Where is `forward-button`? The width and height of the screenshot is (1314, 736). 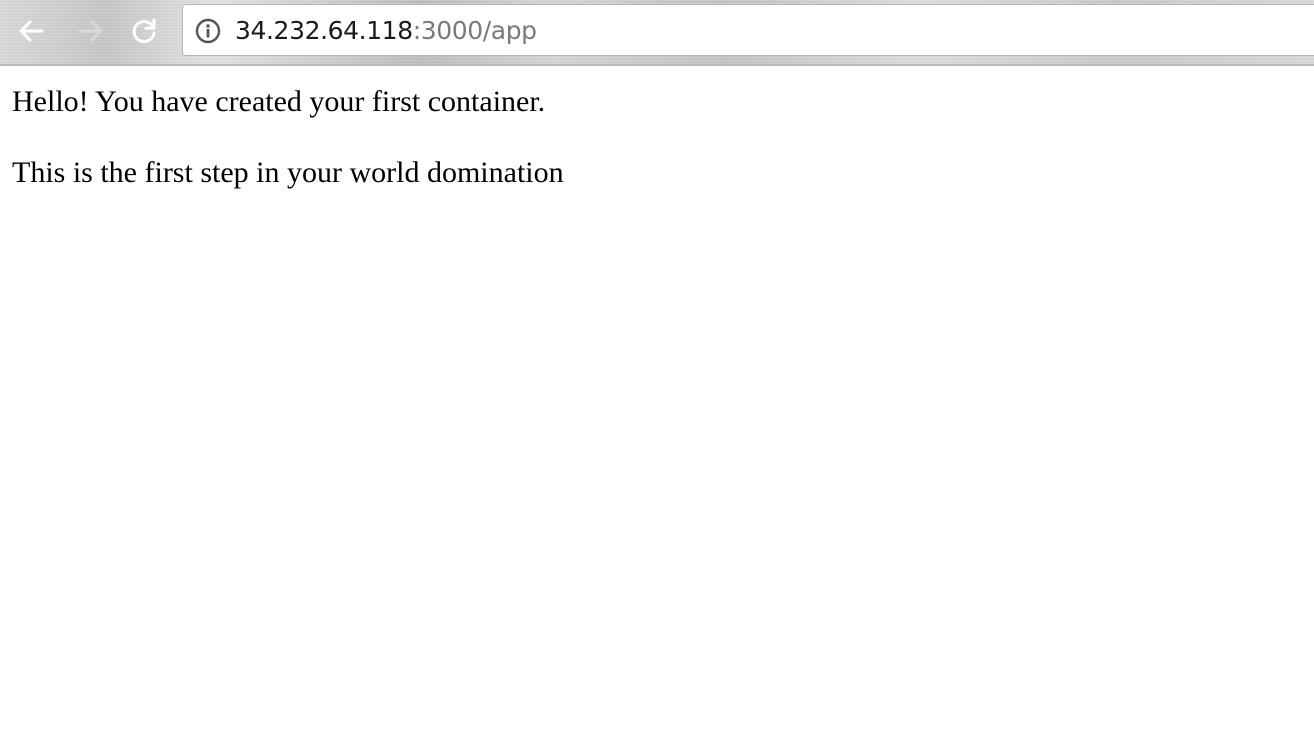
forward-button is located at coordinates (91, 31).